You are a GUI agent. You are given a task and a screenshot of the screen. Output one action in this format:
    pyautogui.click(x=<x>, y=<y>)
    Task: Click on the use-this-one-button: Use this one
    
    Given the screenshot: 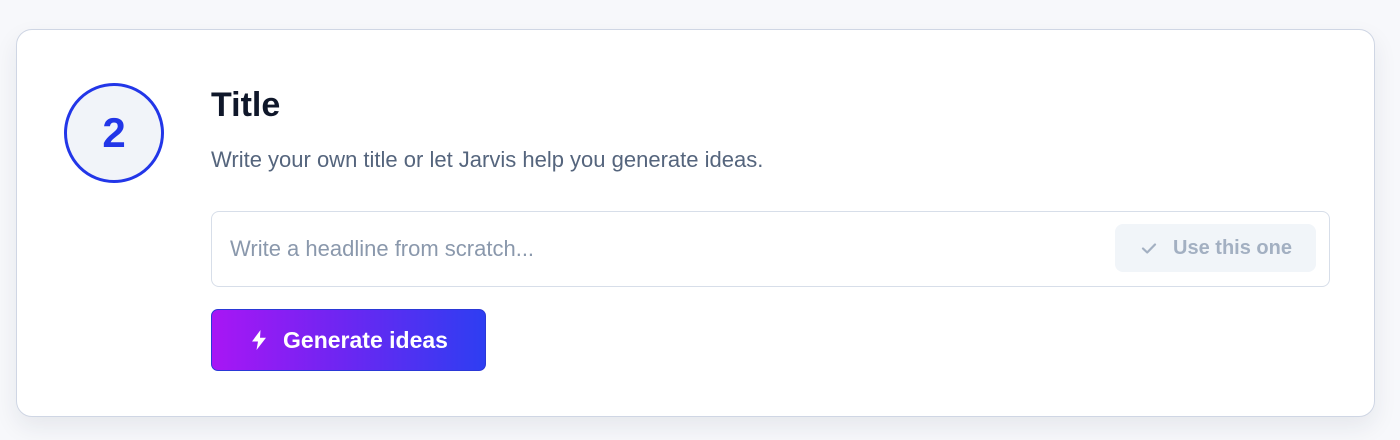 What is the action you would take?
    pyautogui.click(x=1215, y=248)
    